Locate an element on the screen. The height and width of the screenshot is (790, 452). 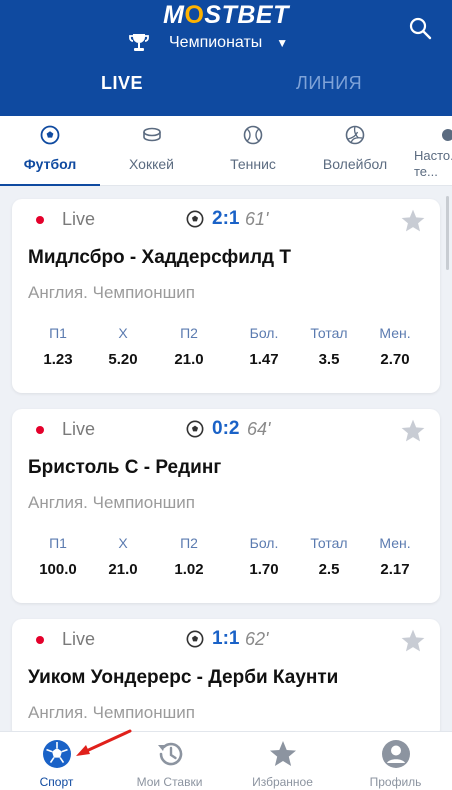
nav-label: Мои Ставки is located at coordinates (169, 782).